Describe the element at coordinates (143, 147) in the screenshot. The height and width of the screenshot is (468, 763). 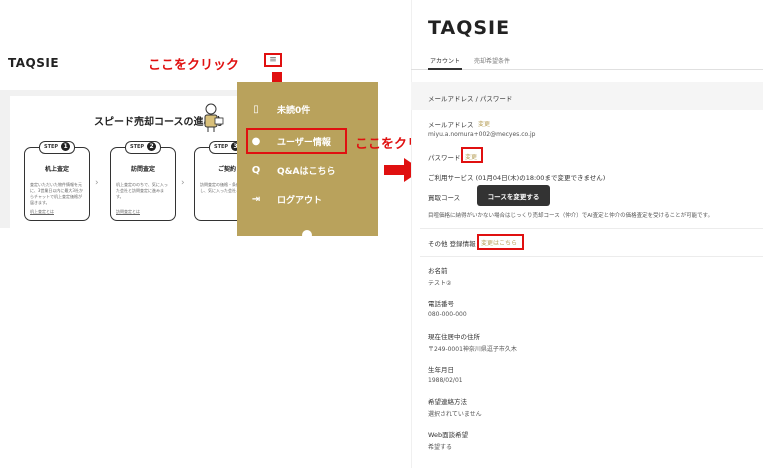
I see `step-pill: STEP 2` at that location.